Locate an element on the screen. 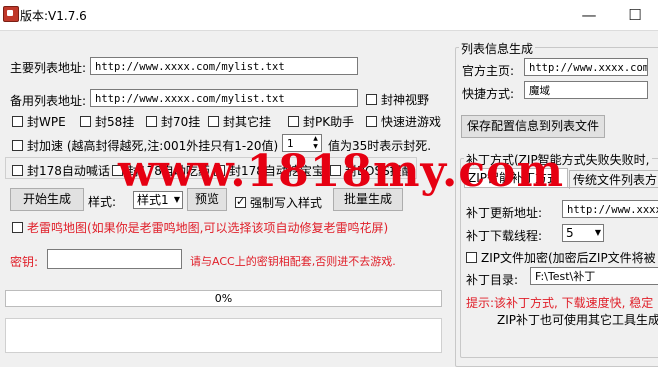  app-icon is located at coordinates (11, 14).